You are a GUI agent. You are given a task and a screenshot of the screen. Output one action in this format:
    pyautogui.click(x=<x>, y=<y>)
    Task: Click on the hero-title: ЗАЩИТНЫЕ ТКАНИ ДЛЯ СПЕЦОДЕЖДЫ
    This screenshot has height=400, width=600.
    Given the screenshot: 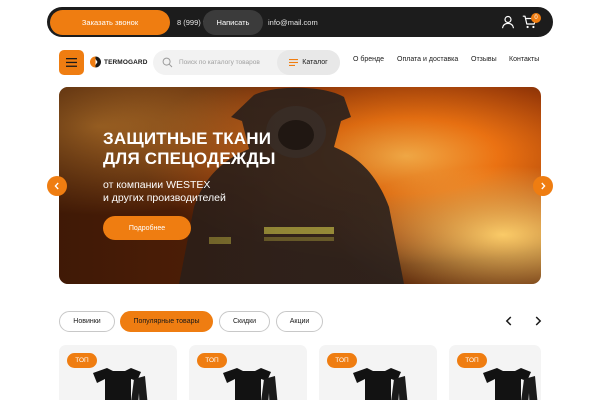 What is the action you would take?
    pyautogui.click(x=189, y=149)
    